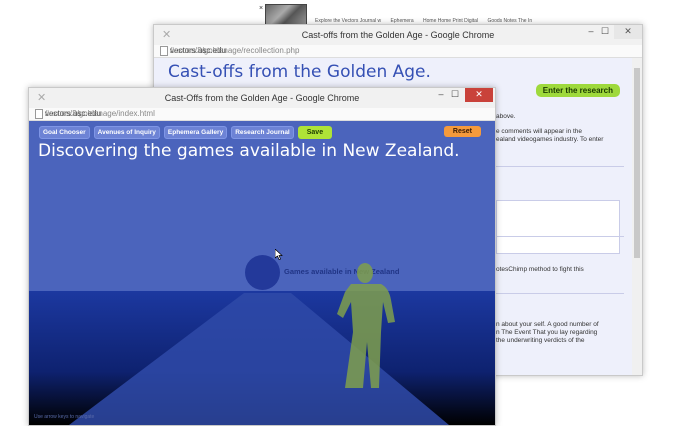 The width and height of the screenshot is (680, 426). What do you see at coordinates (195, 132) in the screenshot?
I see `ephemera-gallery-button: Ephemera Gallery` at bounding box center [195, 132].